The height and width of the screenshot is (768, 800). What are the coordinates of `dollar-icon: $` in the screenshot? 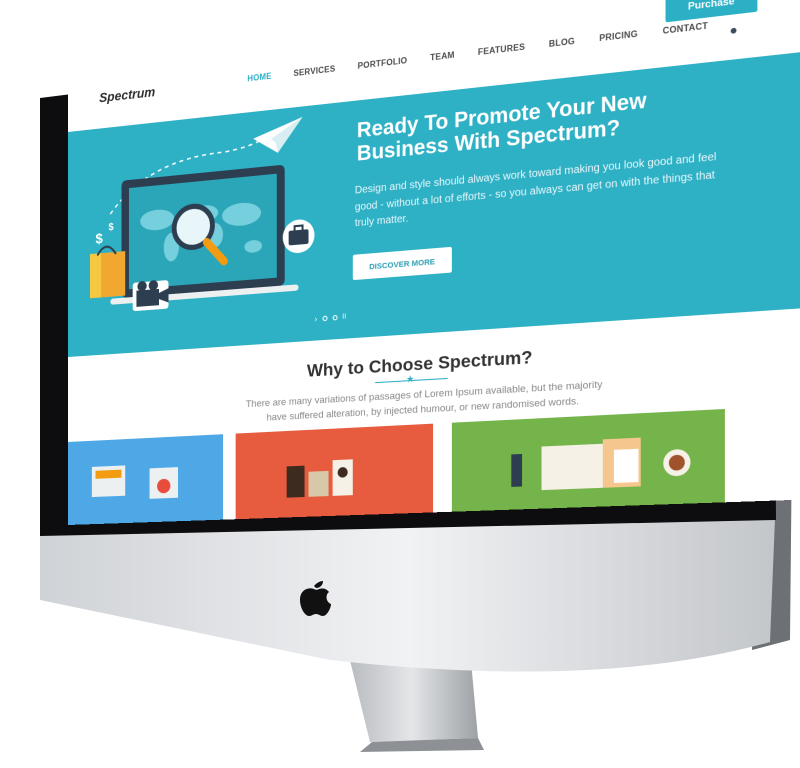 It's located at (99, 239).